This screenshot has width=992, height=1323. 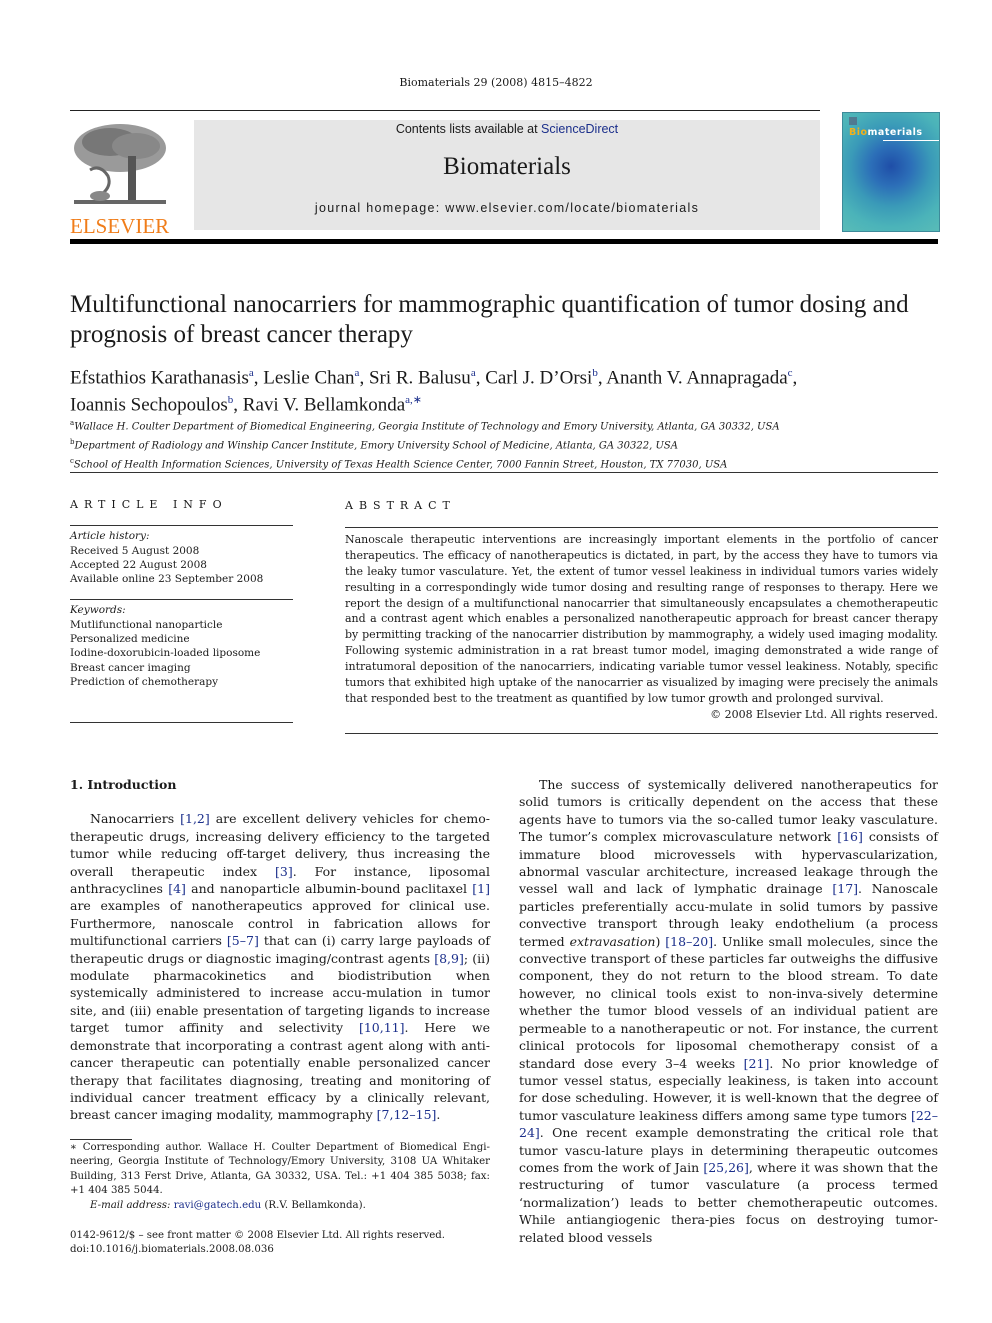 I want to click on contents-prefix: Contents lists available at, so click(x=468, y=129).